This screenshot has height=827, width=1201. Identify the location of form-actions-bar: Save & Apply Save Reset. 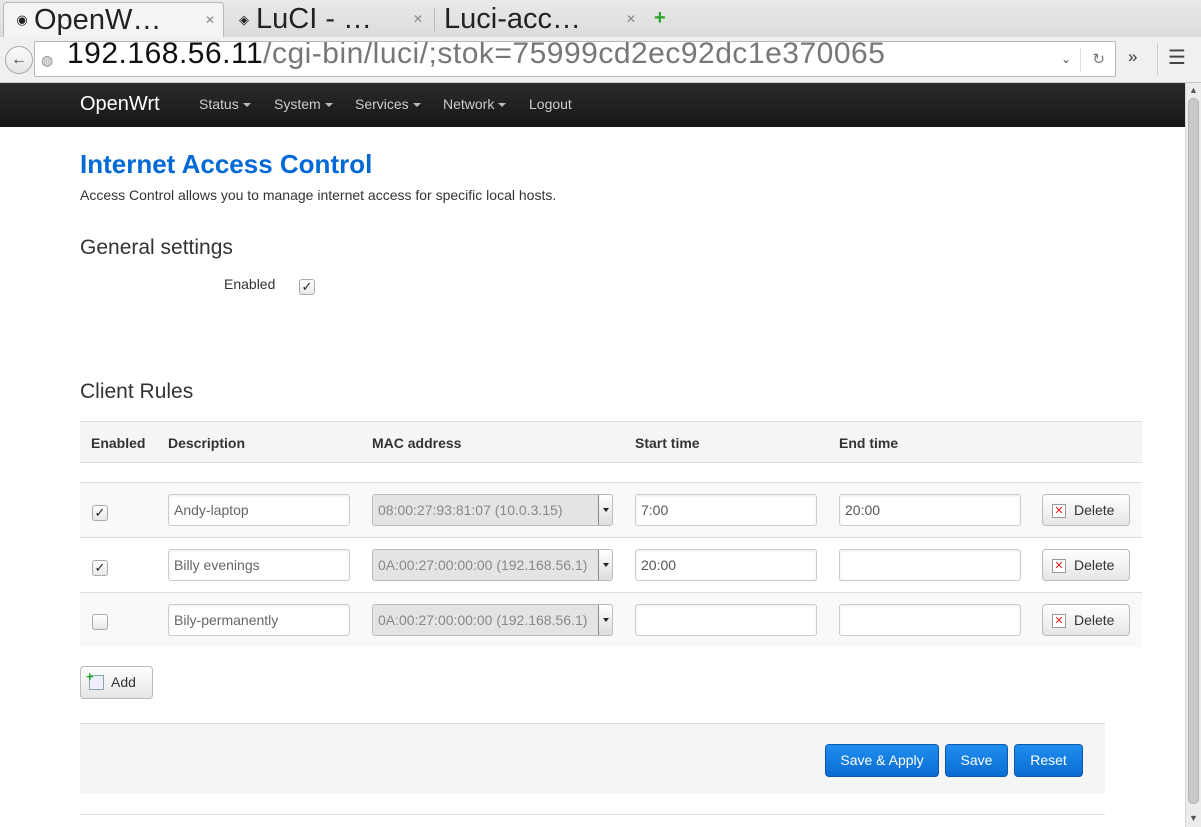
(592, 758).